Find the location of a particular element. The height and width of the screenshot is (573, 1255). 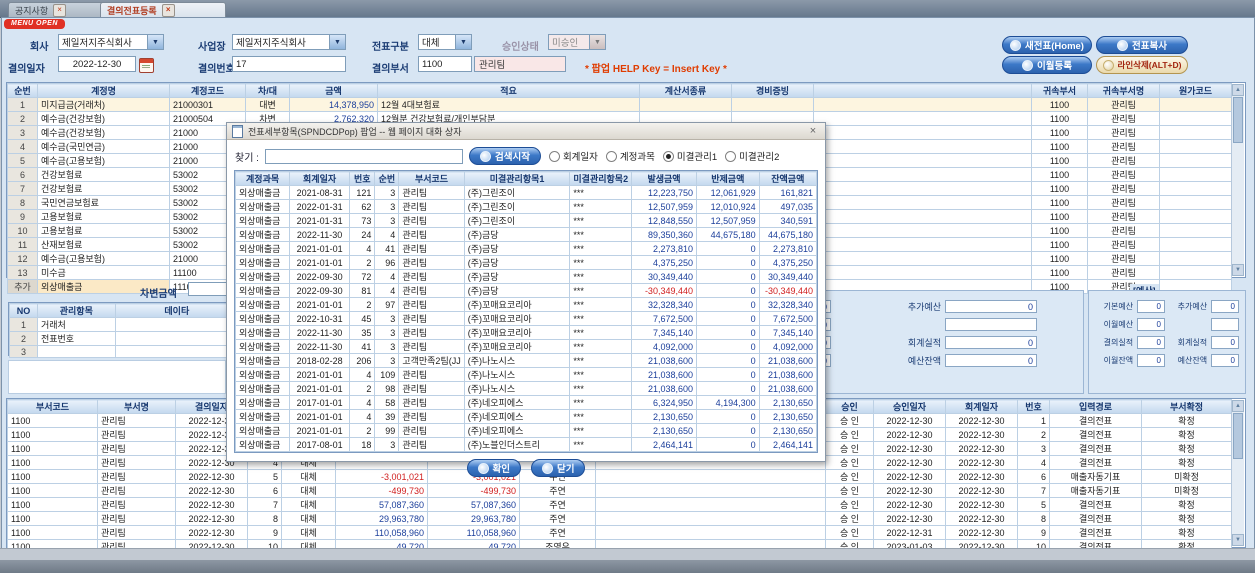

radio-option: 미결관리1 is located at coordinates (689, 156).